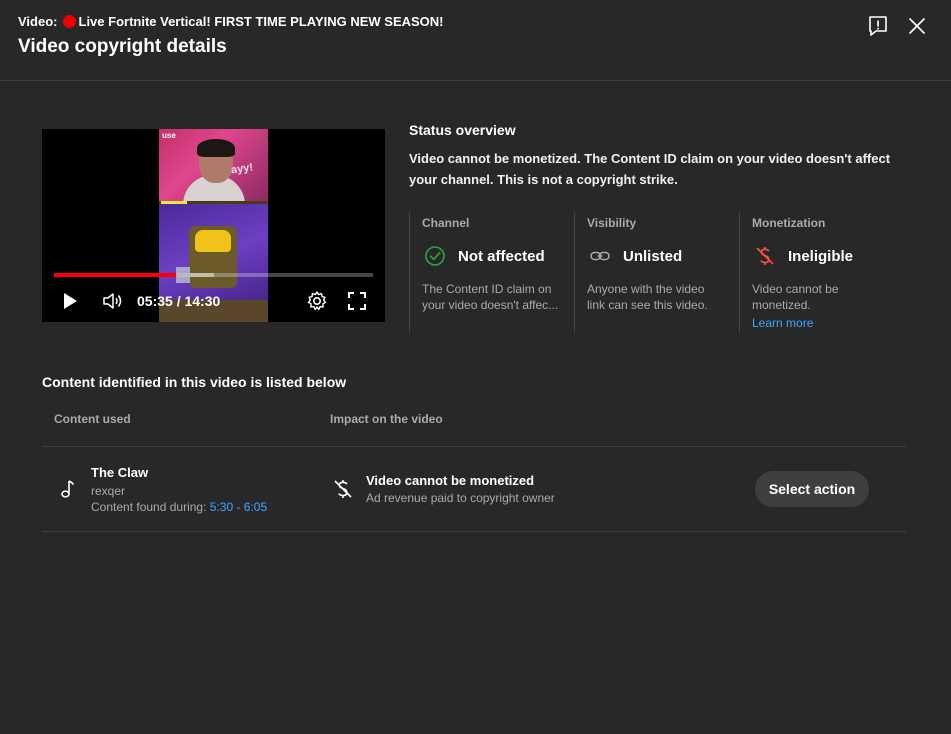 The image size is (951, 734). I want to click on card-label: Monetization, so click(789, 223).